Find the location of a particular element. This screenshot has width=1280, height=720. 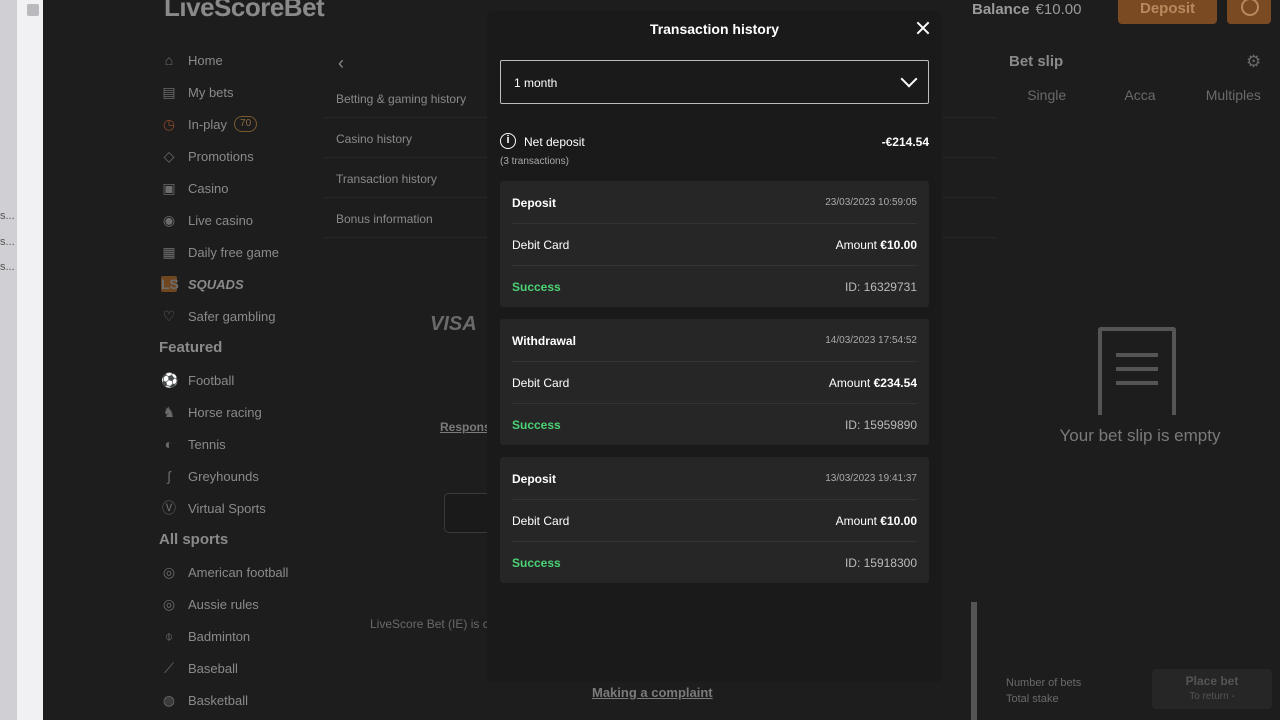

place-bet-button: Place bet To return - is located at coordinates (1212, 689).